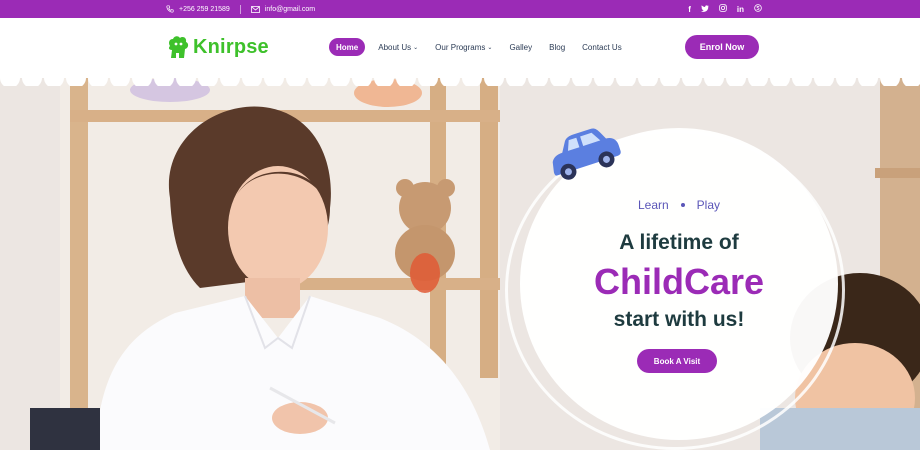 This screenshot has width=920, height=450. I want to click on nav-item-contact-us: Contact Us, so click(602, 47).